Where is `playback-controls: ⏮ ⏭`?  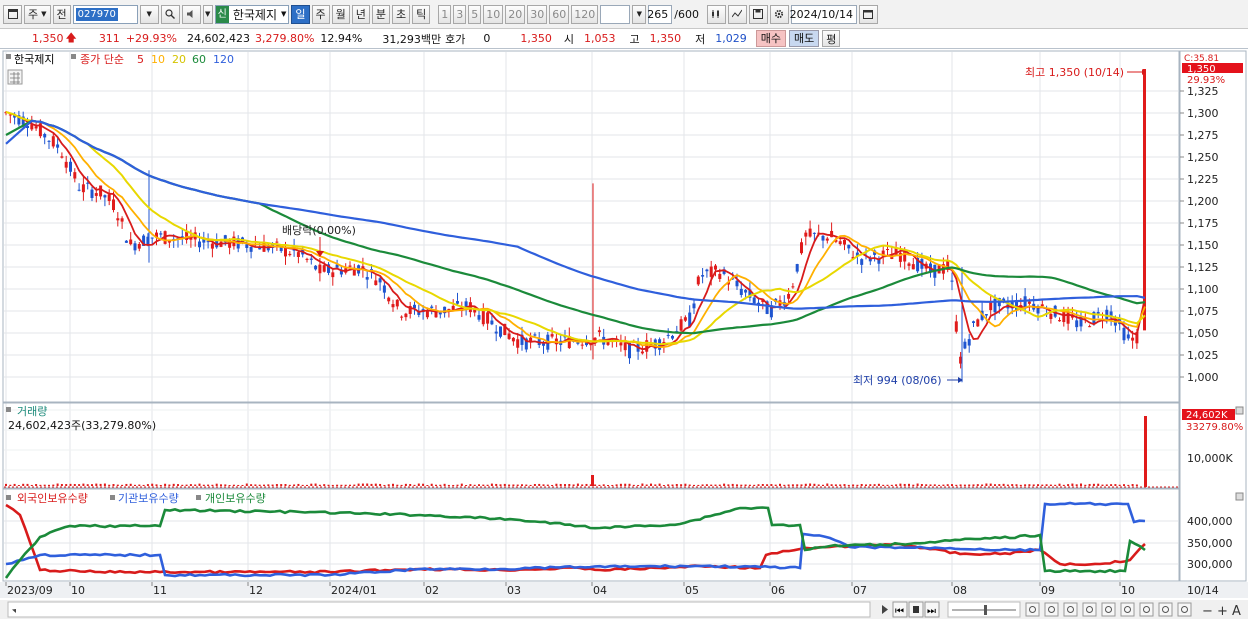
playback-controls: ⏮ ⏭ is located at coordinates (916, 609).